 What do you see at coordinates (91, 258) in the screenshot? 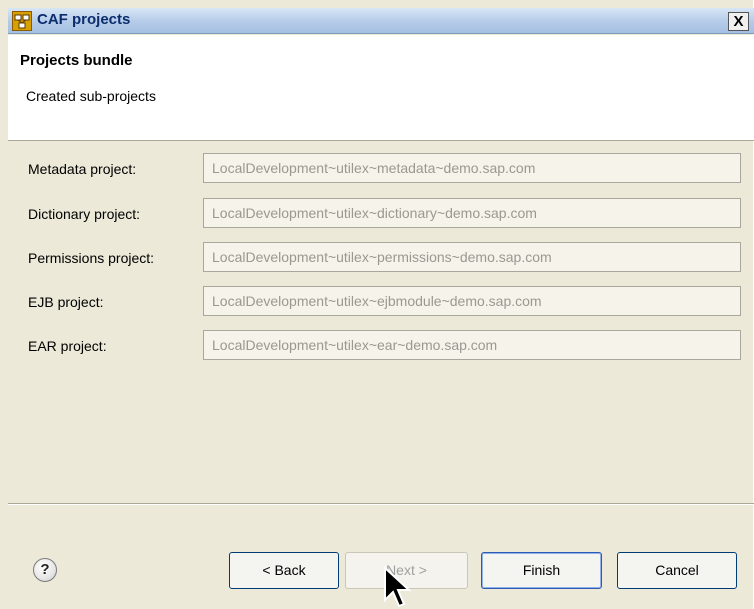
I see `permissions-project-label: Permissions project:` at bounding box center [91, 258].